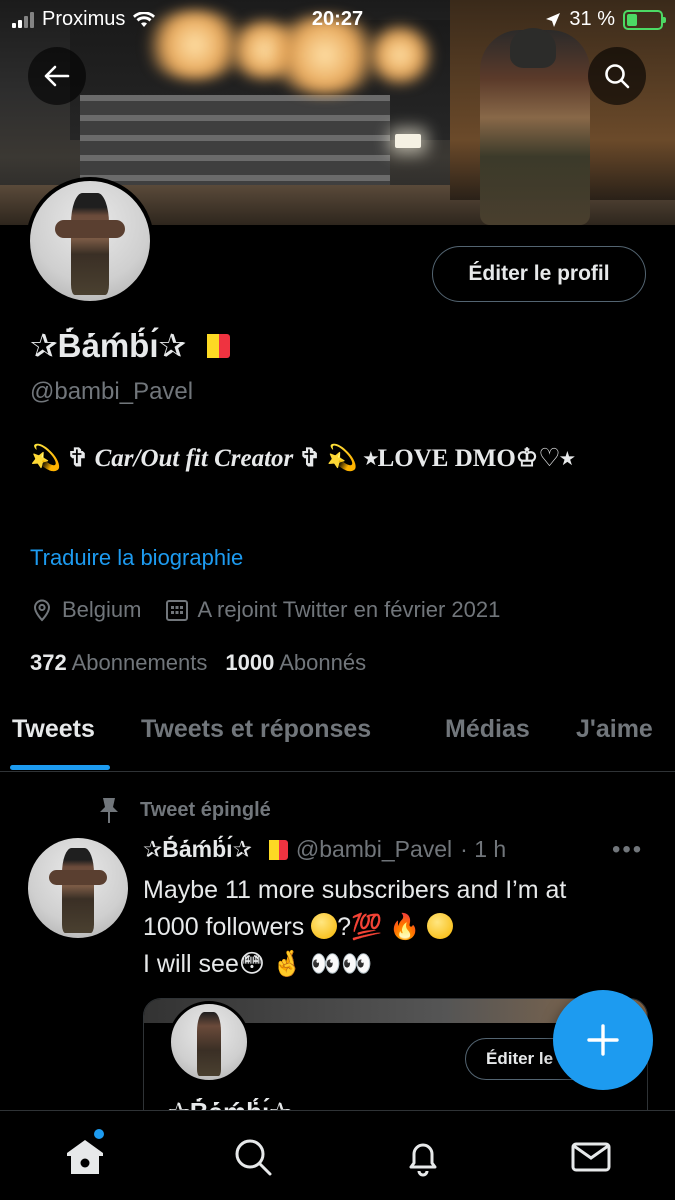 This screenshot has width=675, height=1200. Describe the element at coordinates (251, 964) in the screenshot. I see `flushed-emoji-icon: 😳` at that location.